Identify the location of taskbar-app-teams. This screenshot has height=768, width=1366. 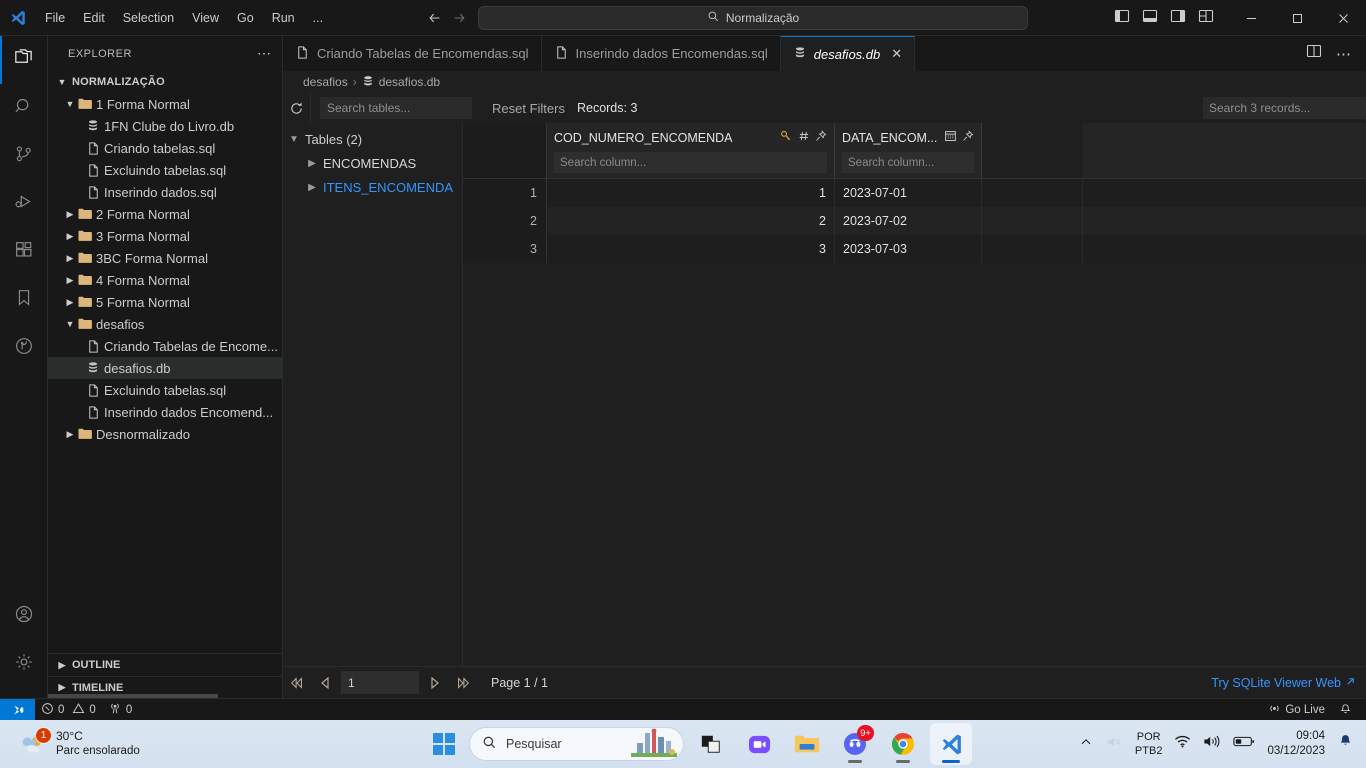
(759, 744).